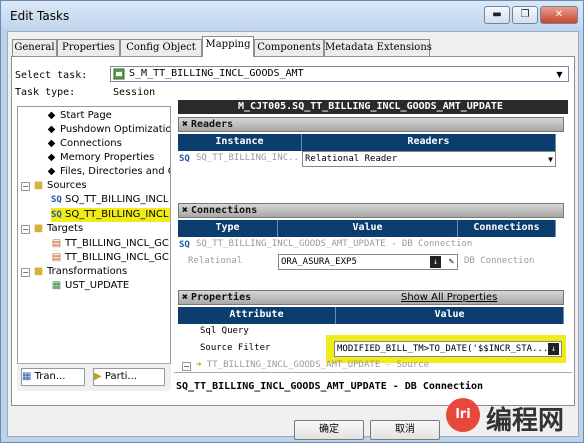  I want to click on edit-icon: ✎, so click(451, 262).